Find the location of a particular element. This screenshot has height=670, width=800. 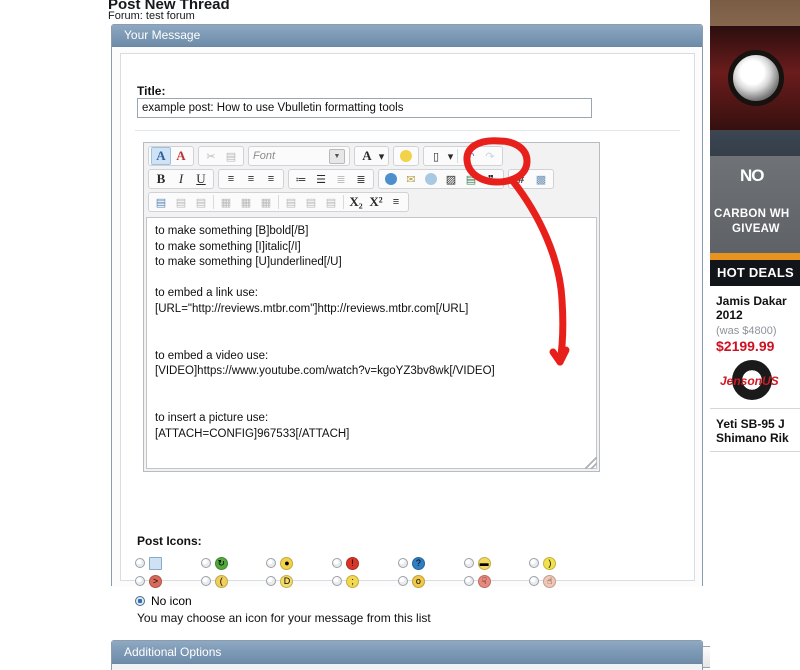

insert-link-icon is located at coordinates (391, 179).